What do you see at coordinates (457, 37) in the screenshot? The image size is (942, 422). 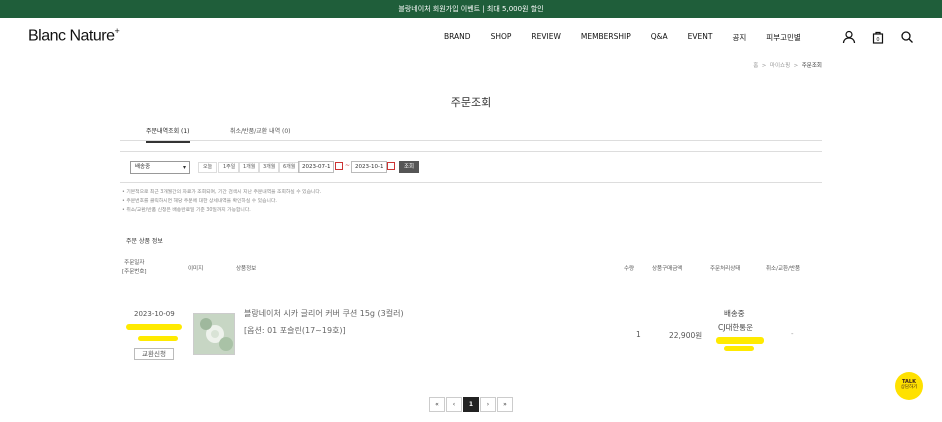 I see `nav-brand: BRAND` at bounding box center [457, 37].